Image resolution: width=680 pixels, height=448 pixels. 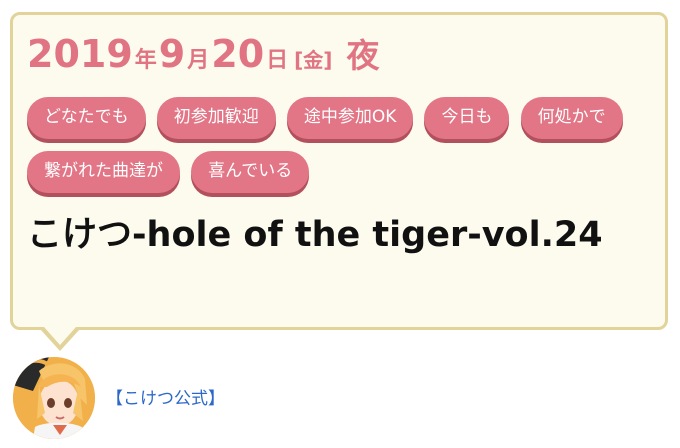 I want to click on tag-item: 繋がれた曲達が, so click(x=103, y=172).